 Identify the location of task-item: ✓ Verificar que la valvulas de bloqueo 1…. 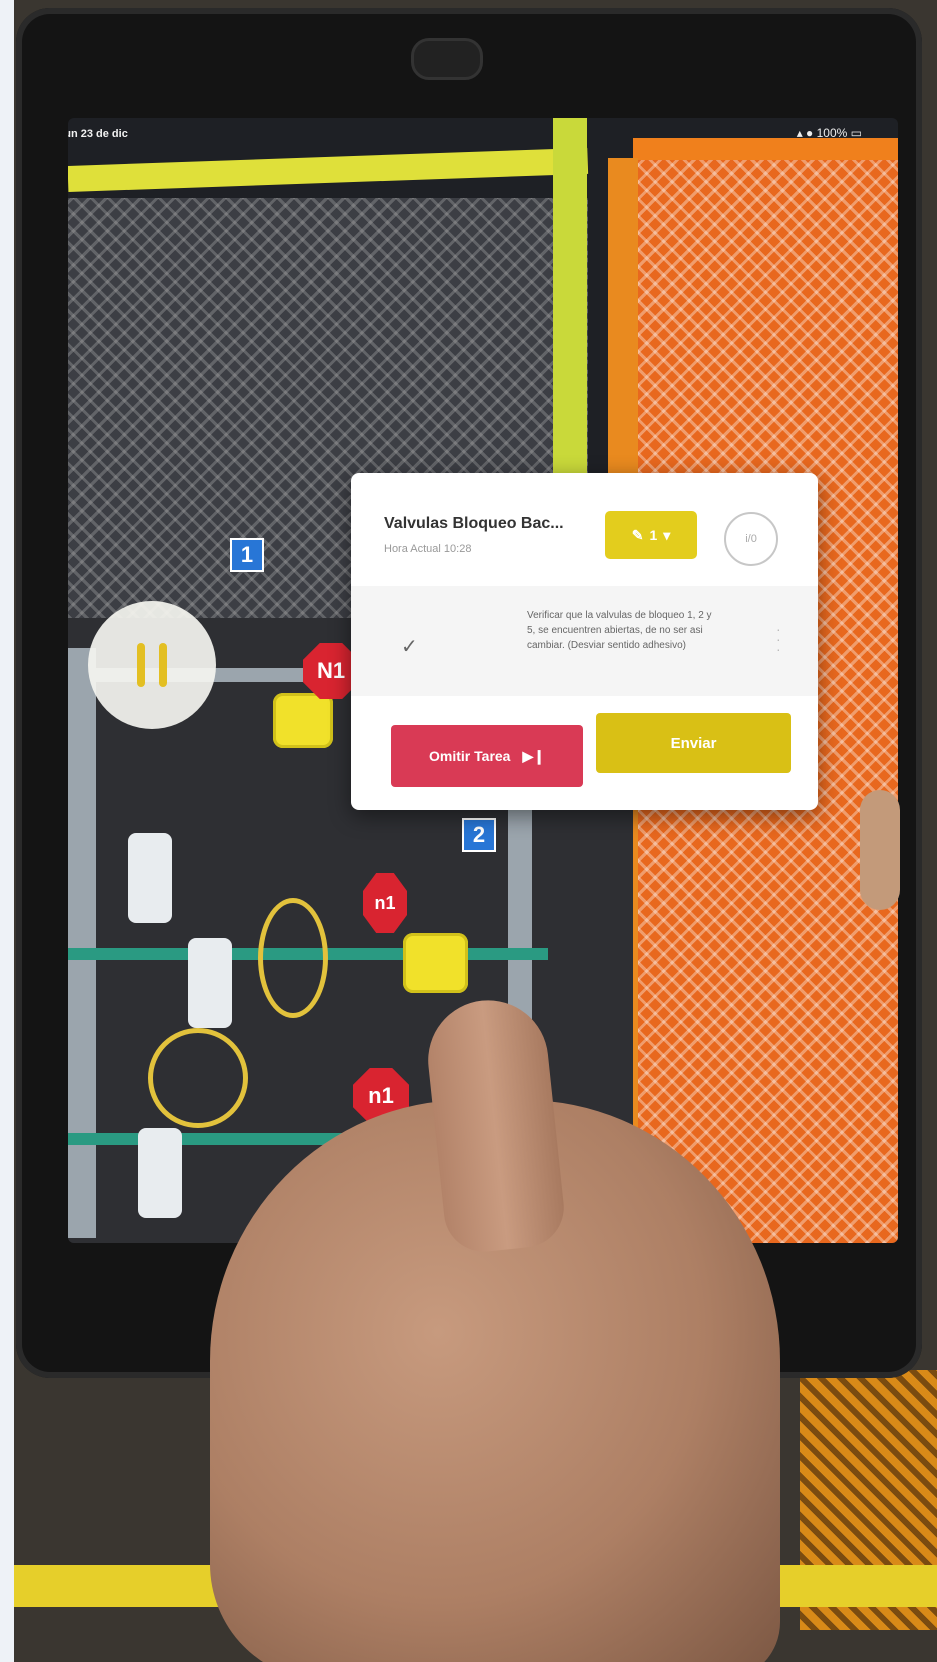
(584, 641).